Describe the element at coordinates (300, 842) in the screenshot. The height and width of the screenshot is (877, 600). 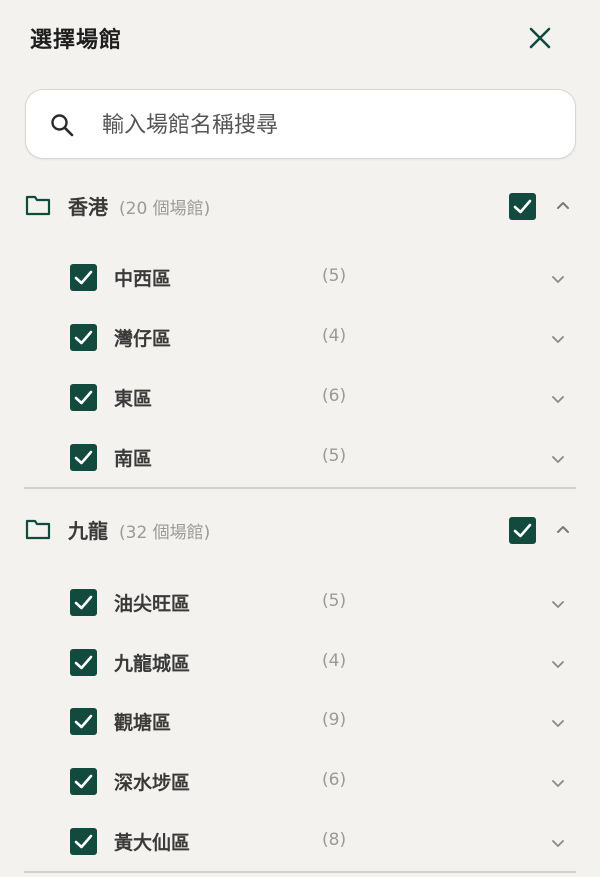
I see `district-row: 黃大仙區 (8)` at that location.